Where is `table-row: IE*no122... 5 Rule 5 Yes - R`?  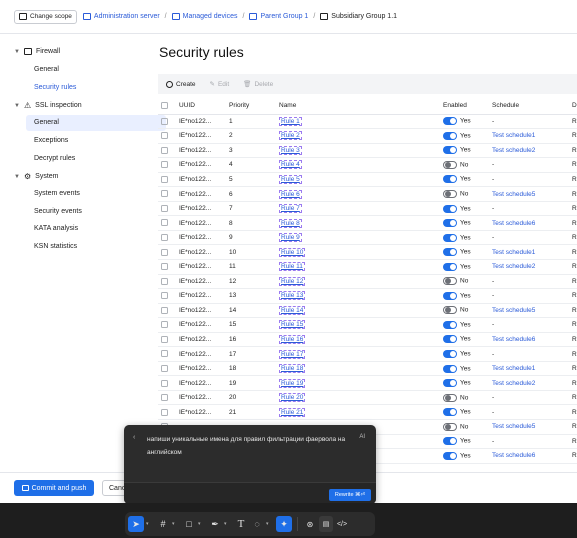
table-row: IE*no122... 5 Rule 5 Yes - R is located at coordinates (367, 180).